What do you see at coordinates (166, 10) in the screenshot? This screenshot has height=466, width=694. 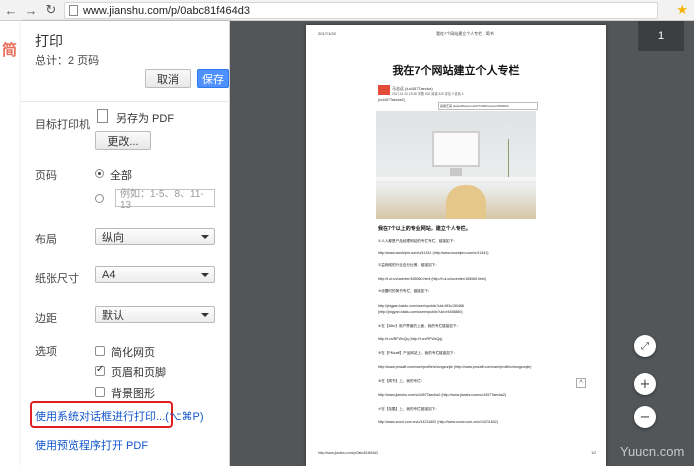 I see `url-text: www.jianshu.com/p/0abc81f464d3` at bounding box center [166, 10].